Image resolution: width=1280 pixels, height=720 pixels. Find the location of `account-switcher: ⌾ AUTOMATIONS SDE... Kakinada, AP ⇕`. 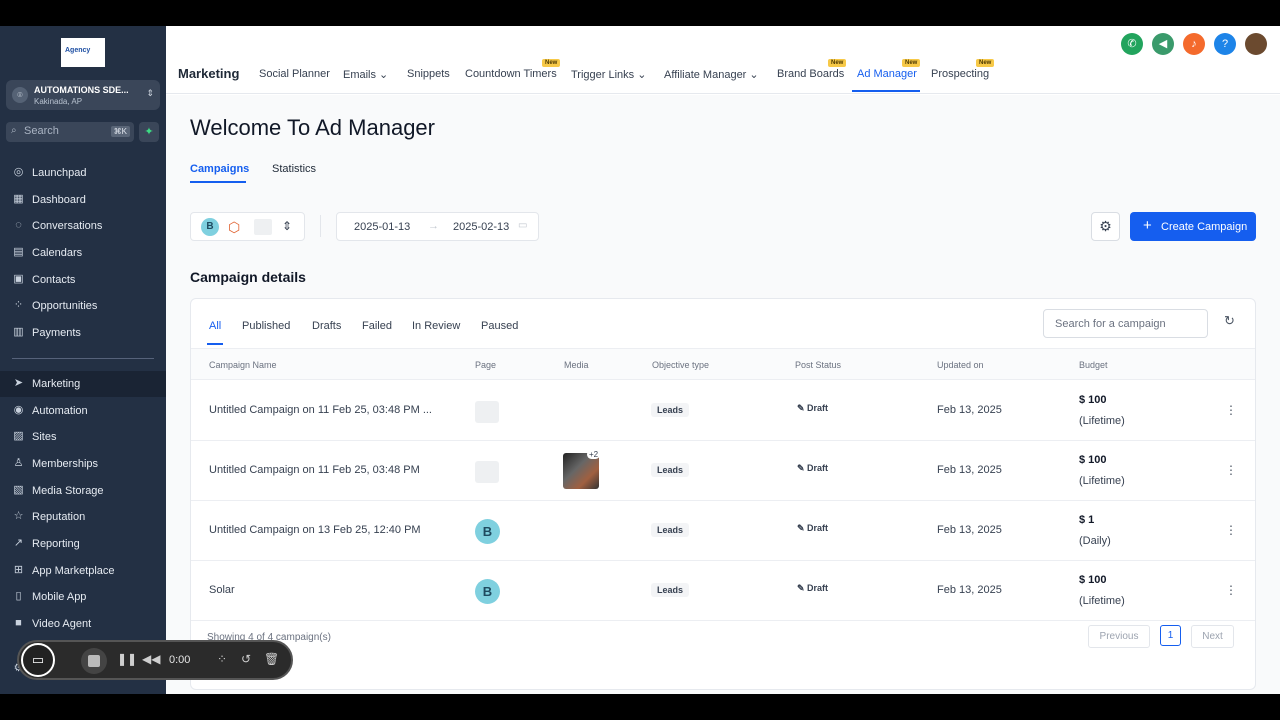

account-switcher: ⌾ AUTOMATIONS SDE... Kakinada, AP ⇕ is located at coordinates (83, 95).